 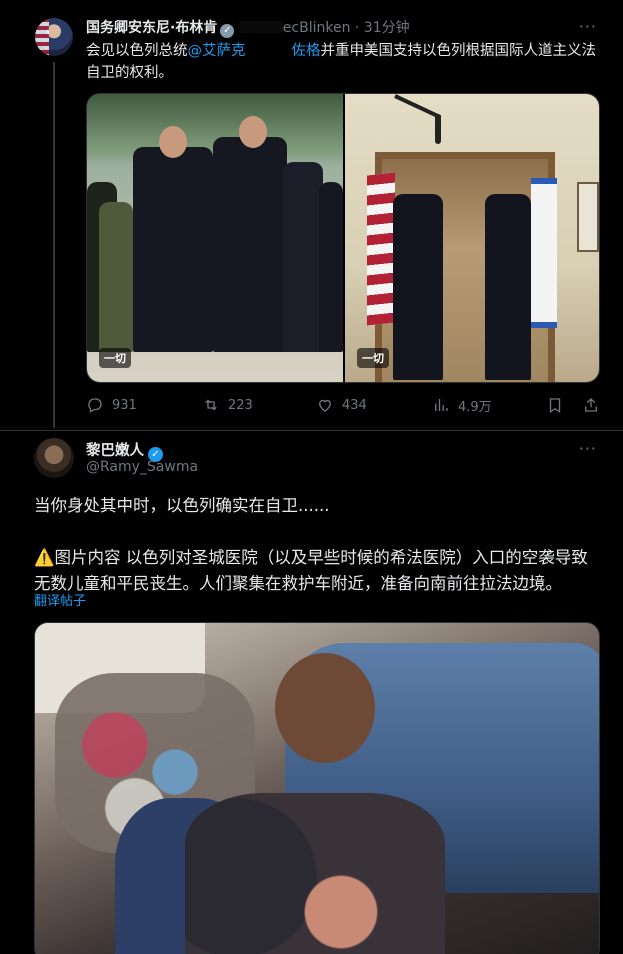 I want to click on repost-button: 223, so click(x=227, y=405).